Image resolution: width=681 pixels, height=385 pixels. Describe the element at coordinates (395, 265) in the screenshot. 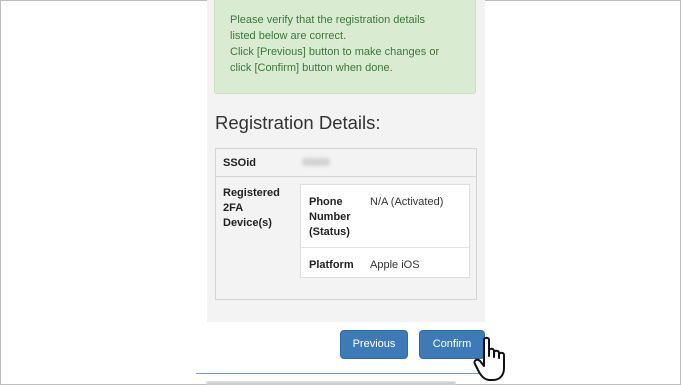

I see `platform-value: Apple iOS` at that location.